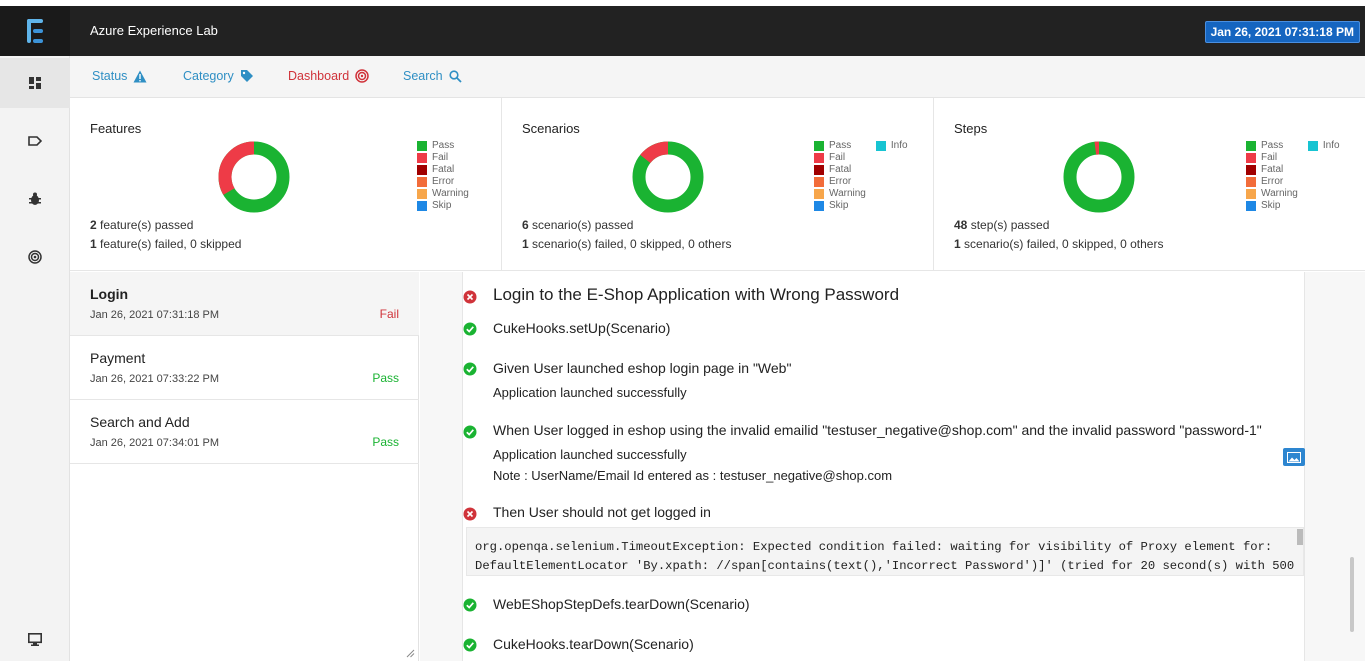 The image size is (1365, 664). I want to click on scenarios-passed-summary: 6 scenario(s) passed, so click(578, 225).